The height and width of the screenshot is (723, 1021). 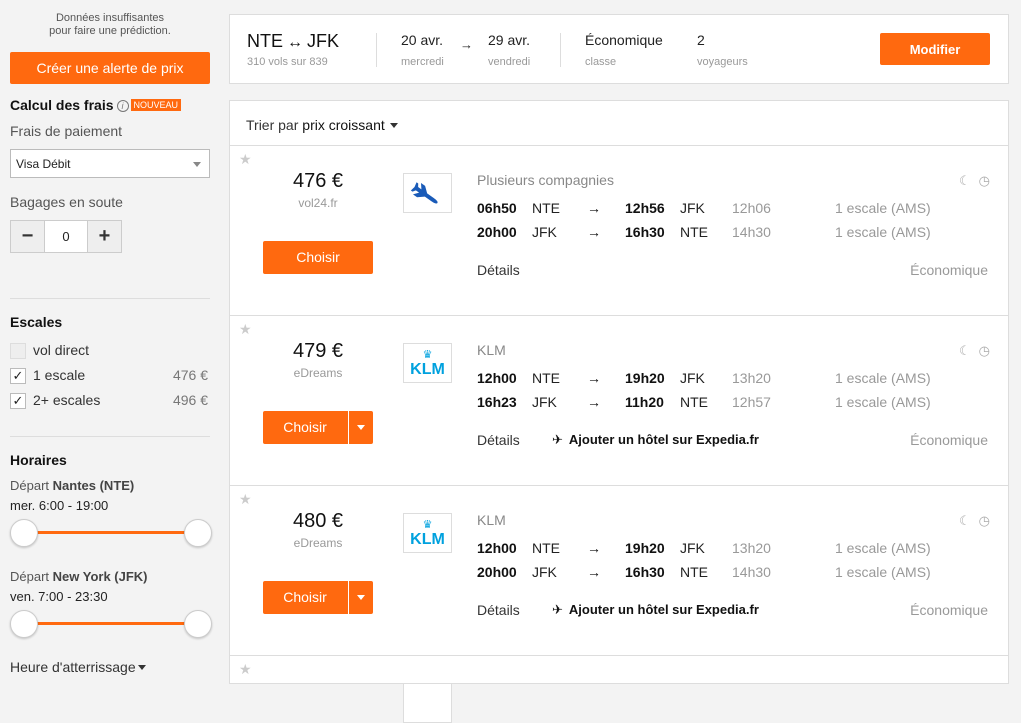 What do you see at coordinates (935, 49) in the screenshot?
I see `modify-search-button: Modifier` at bounding box center [935, 49].